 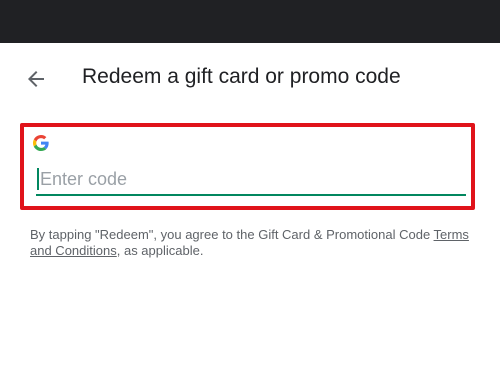 What do you see at coordinates (241, 76) in the screenshot?
I see `page-title: Redeem a gift card or promo code` at bounding box center [241, 76].